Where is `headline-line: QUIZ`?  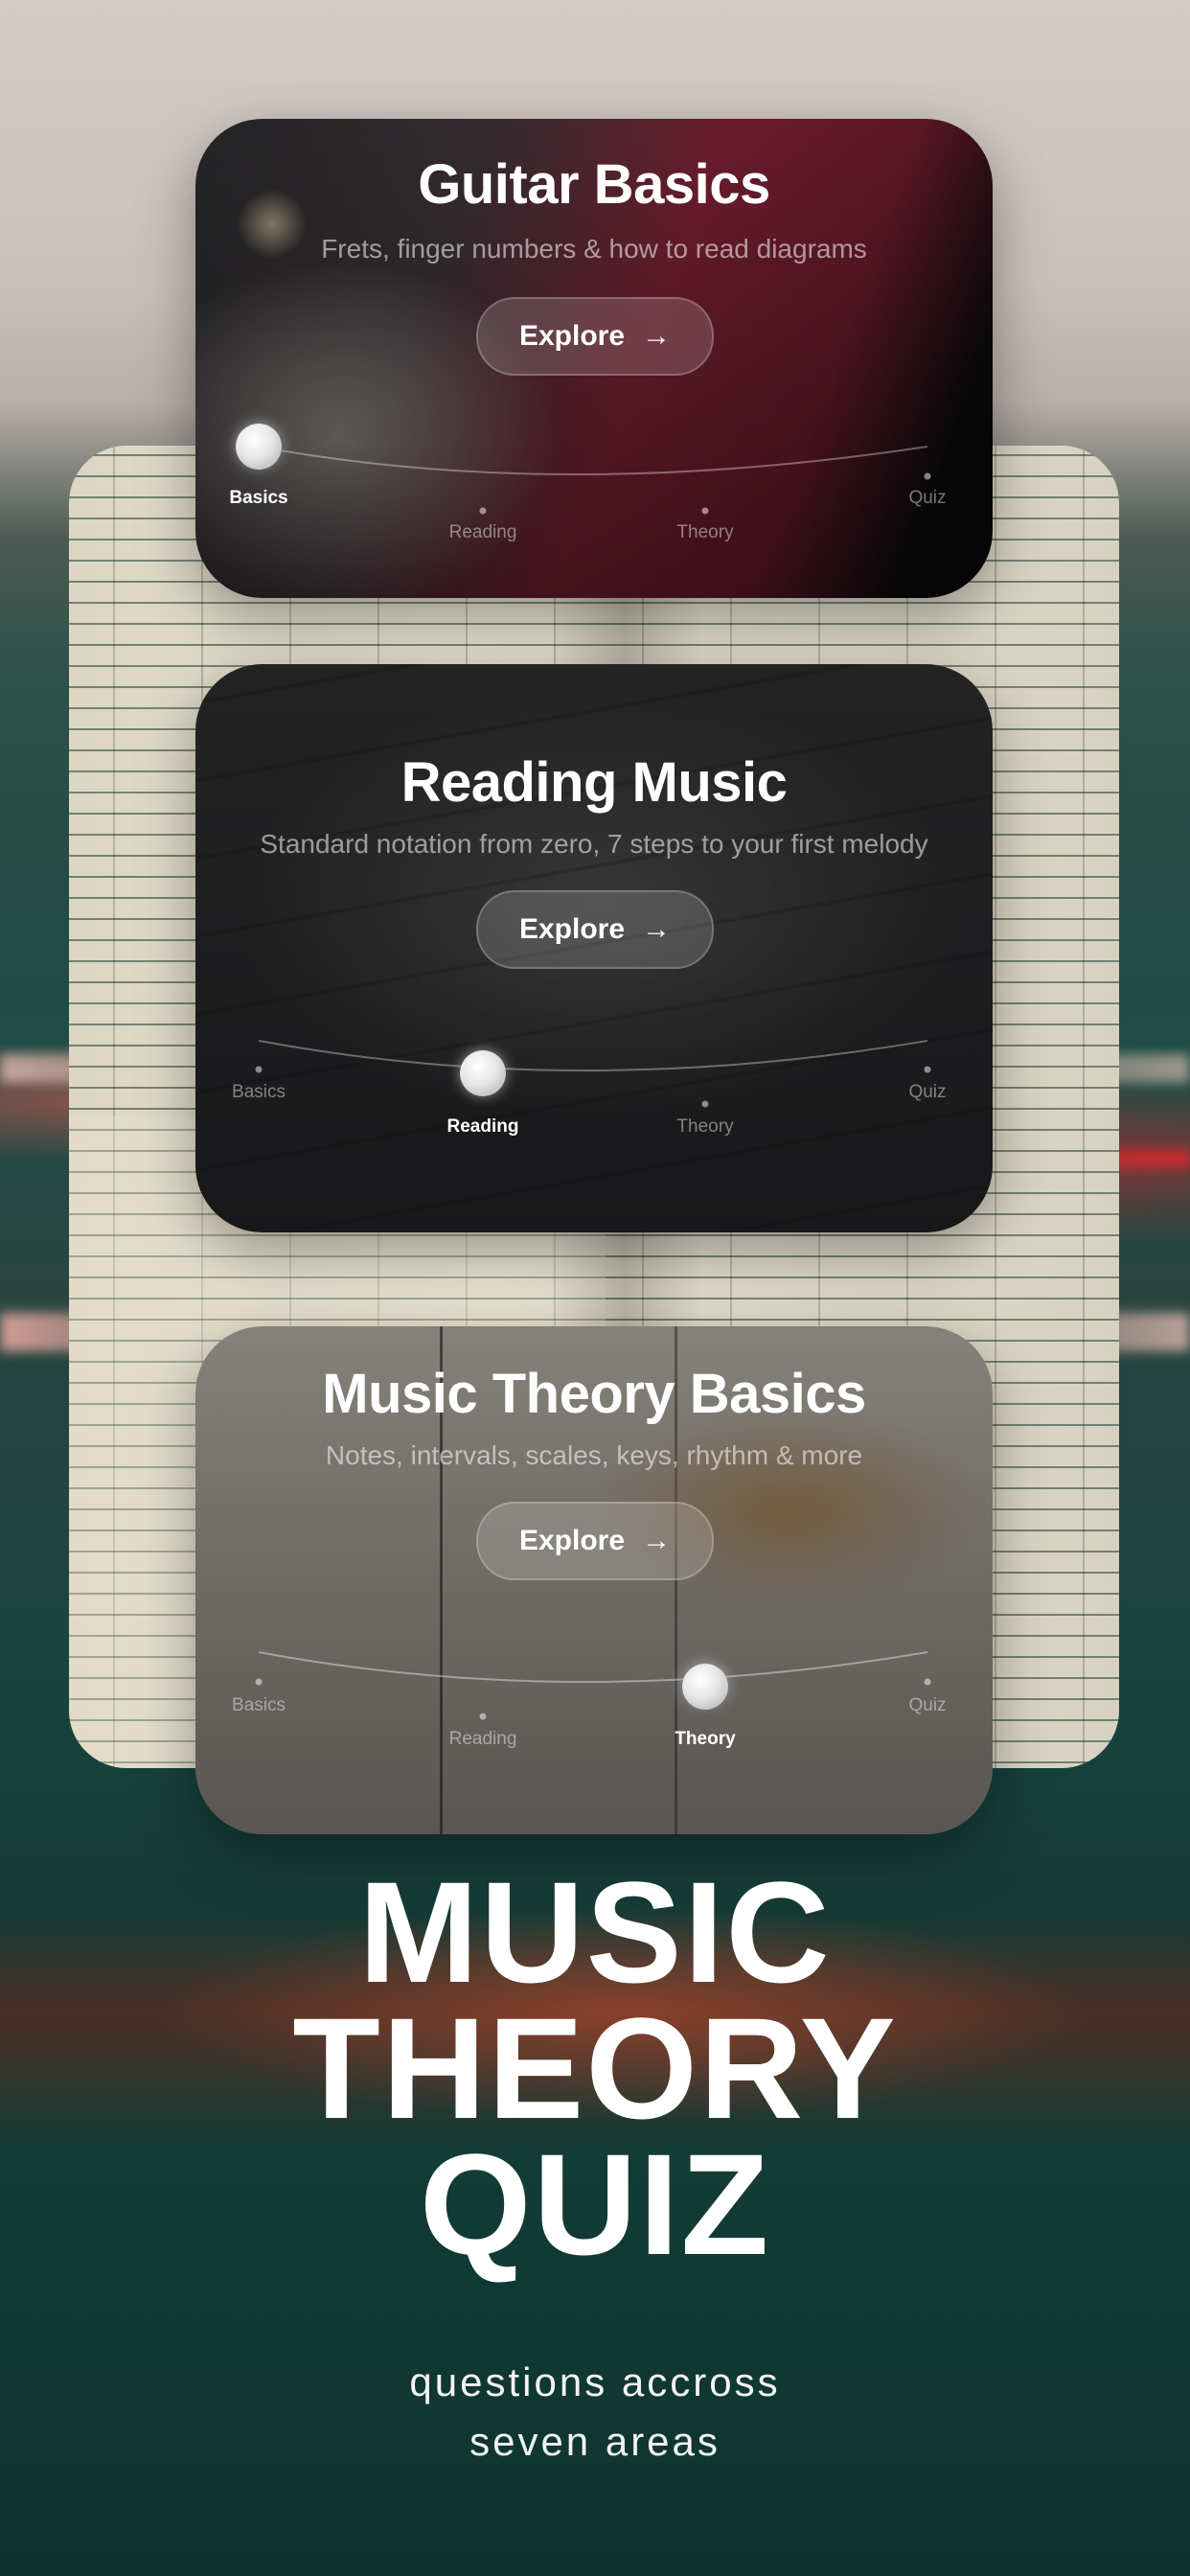 headline-line: QUIZ is located at coordinates (595, 2204).